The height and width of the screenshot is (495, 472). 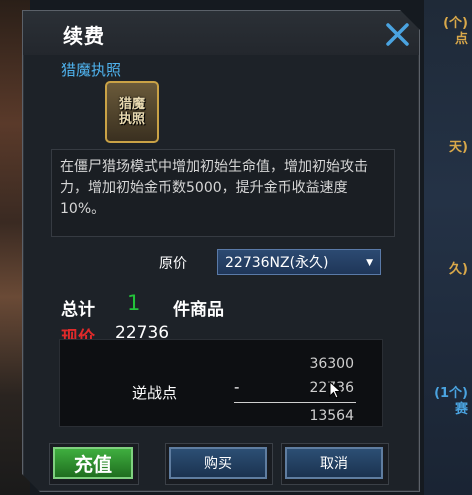 I want to click on buy-button: 购买, so click(x=218, y=463).